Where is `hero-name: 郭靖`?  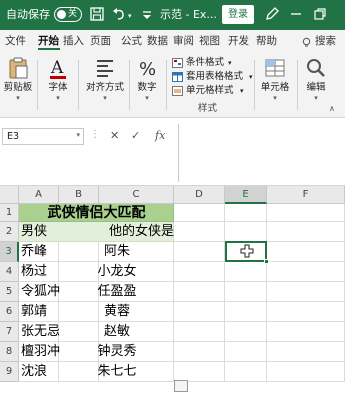 hero-name: 郭靖 is located at coordinates (34, 312).